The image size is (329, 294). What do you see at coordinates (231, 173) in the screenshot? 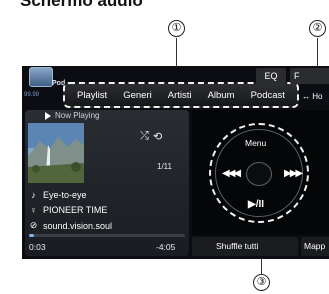
I see `previous-track-icon: ◀◀◀` at bounding box center [231, 173].